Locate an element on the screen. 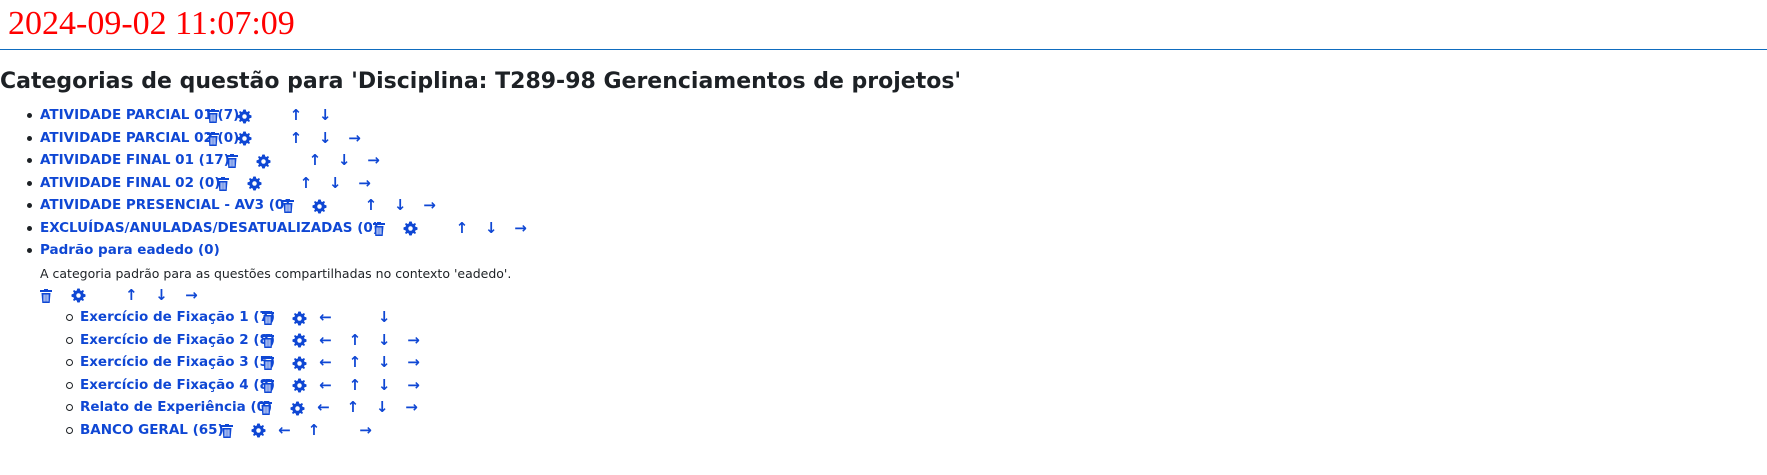 Image resolution: width=1767 pixels, height=475 pixels. category-link: ATIVIDADE FINAL 02 (0) is located at coordinates (130, 183).